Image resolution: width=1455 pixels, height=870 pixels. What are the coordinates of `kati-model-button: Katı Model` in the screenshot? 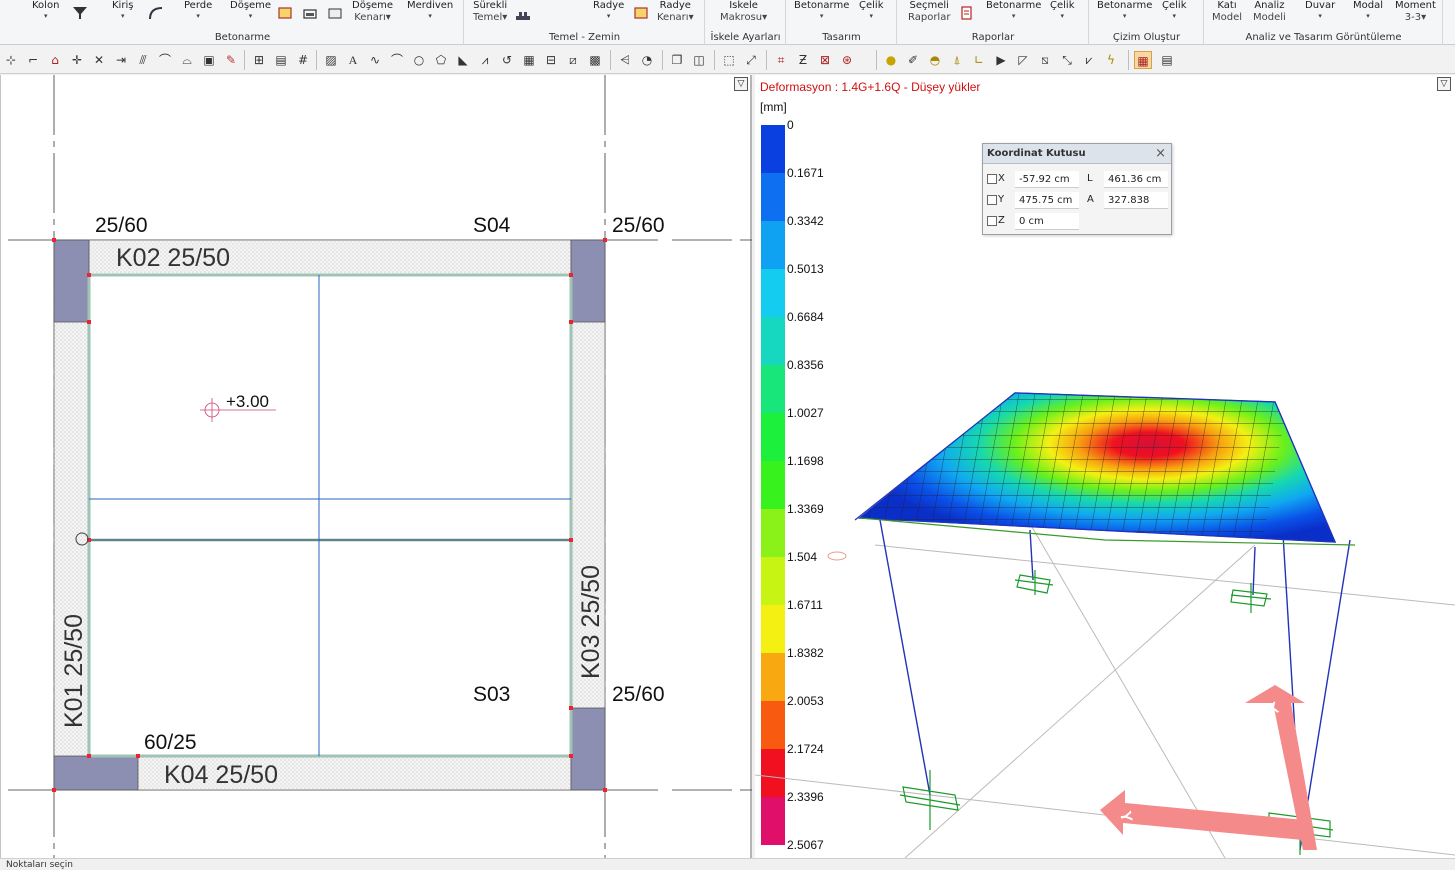 It's located at (1227, 12).